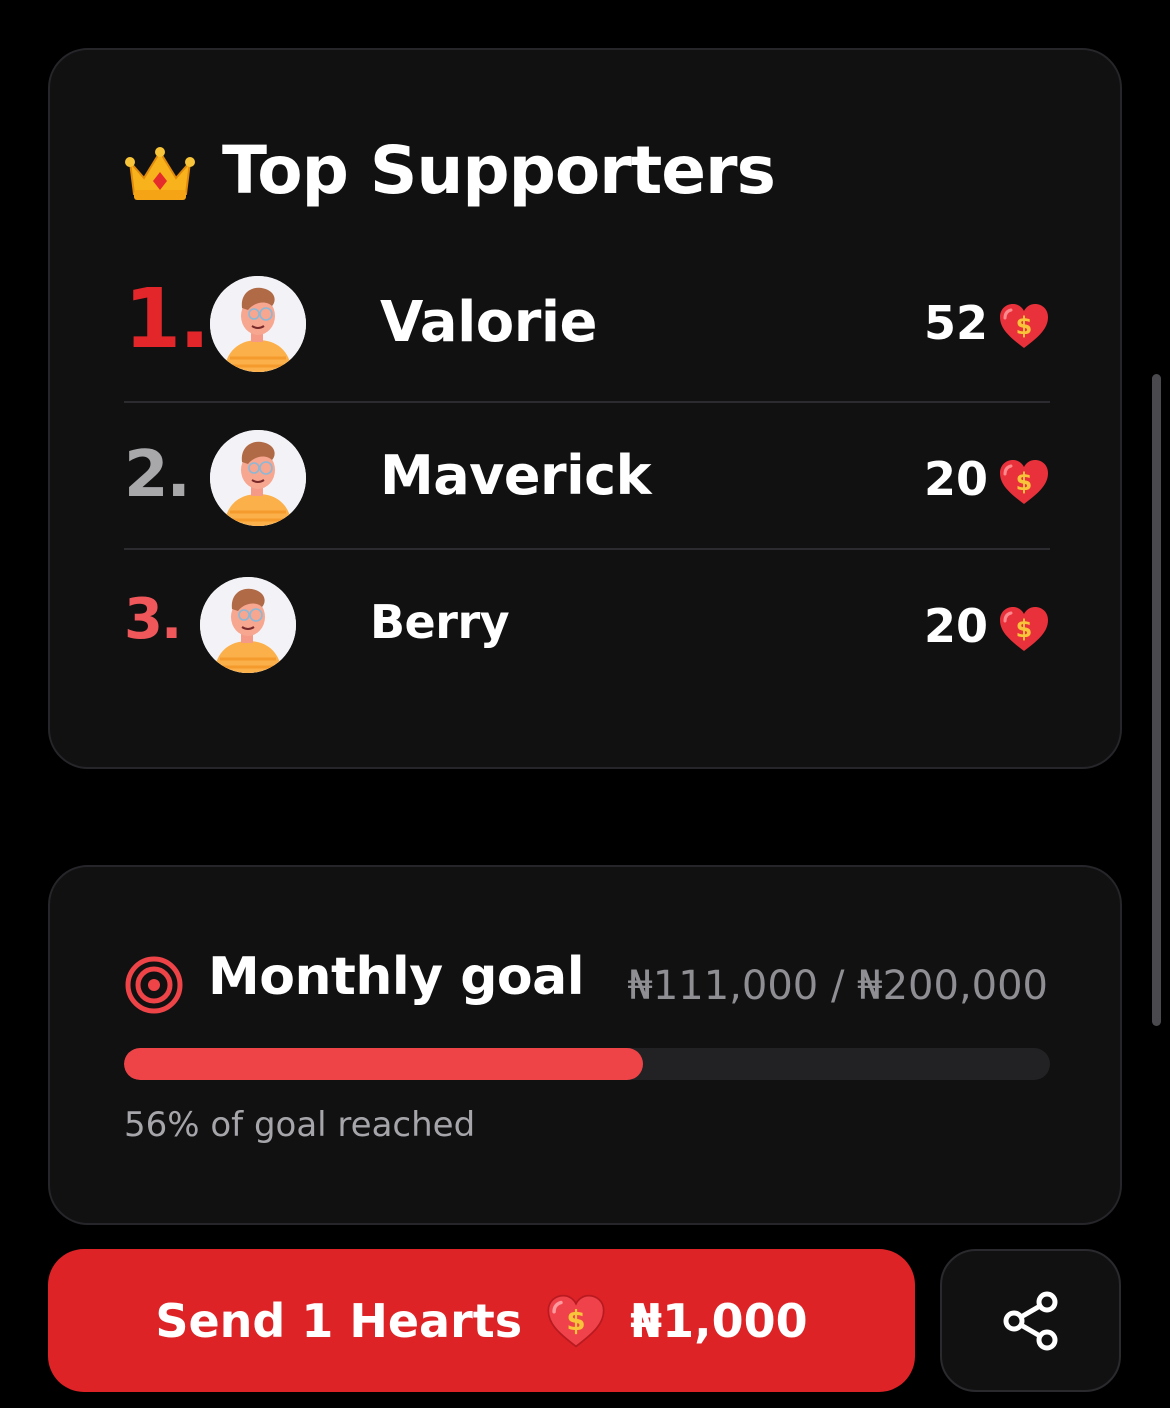 The height and width of the screenshot is (1408, 1170). What do you see at coordinates (160, 173) in the screenshot?
I see `crown-icon` at bounding box center [160, 173].